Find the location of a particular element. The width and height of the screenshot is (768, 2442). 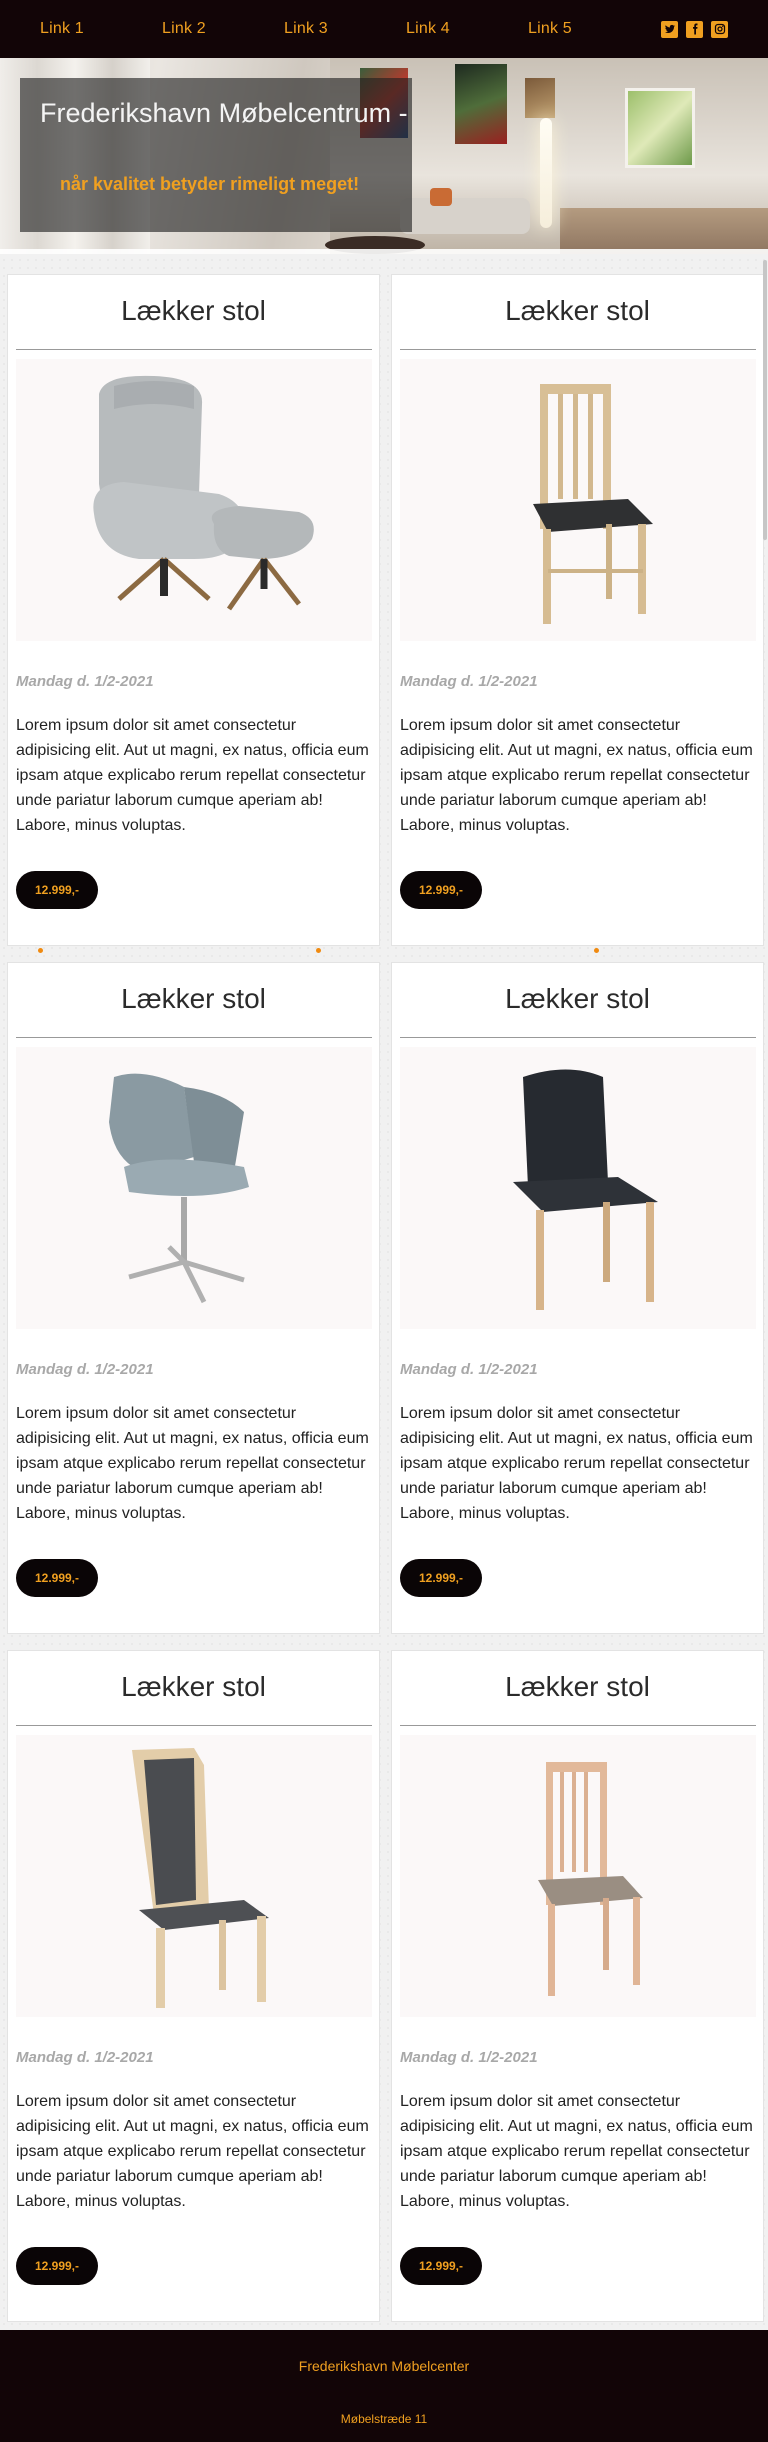

card-image-swivel-chair is located at coordinates (194, 1188).